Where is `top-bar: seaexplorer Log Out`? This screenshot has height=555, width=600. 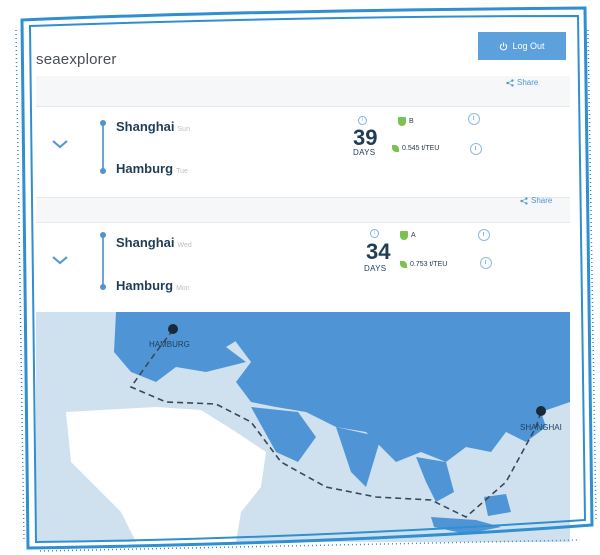
top-bar: seaexplorer Log Out is located at coordinates (303, 54).